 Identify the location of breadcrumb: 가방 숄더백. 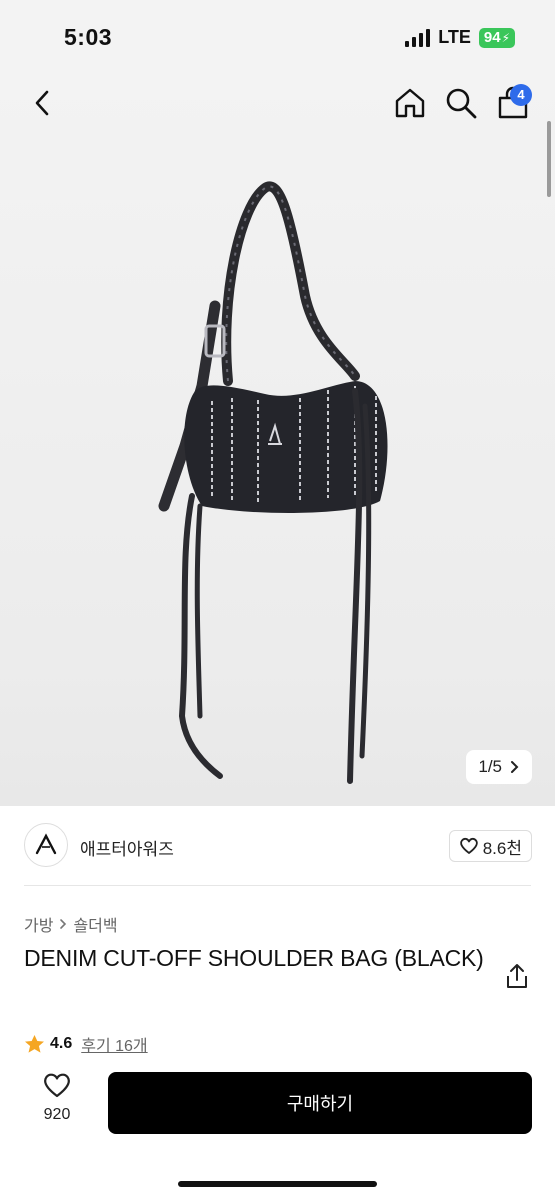
(71, 924).